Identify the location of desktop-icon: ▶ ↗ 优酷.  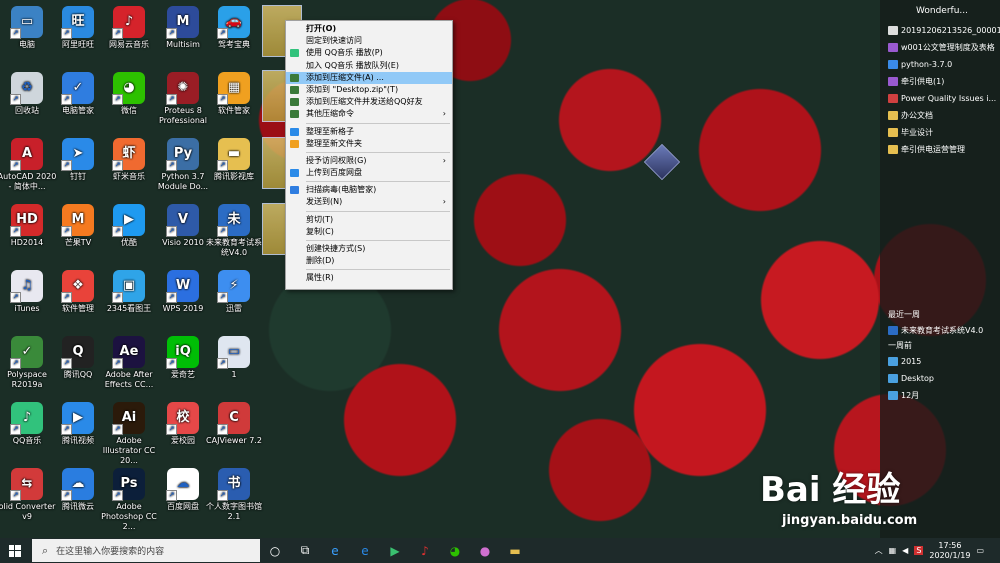
(129, 226).